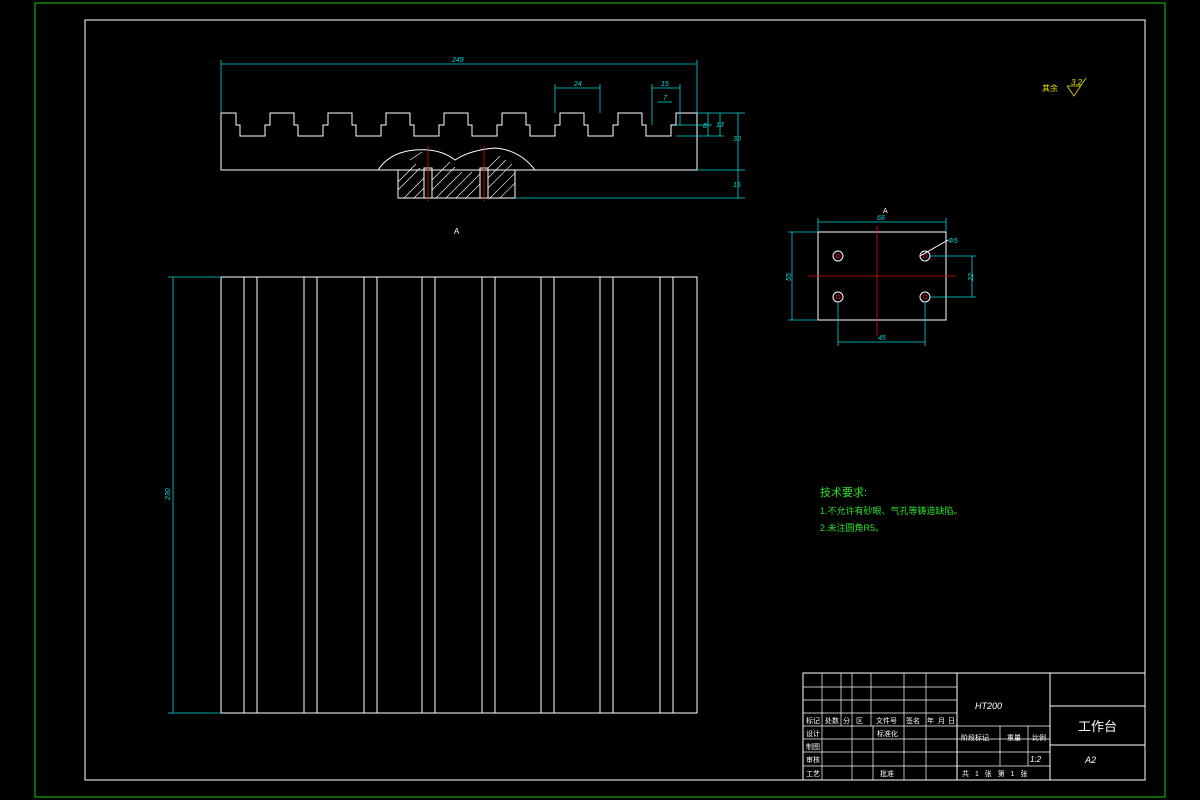 The image size is (1200, 800). Describe the element at coordinates (859, 721) in the screenshot. I see `header-zone: 区` at that location.